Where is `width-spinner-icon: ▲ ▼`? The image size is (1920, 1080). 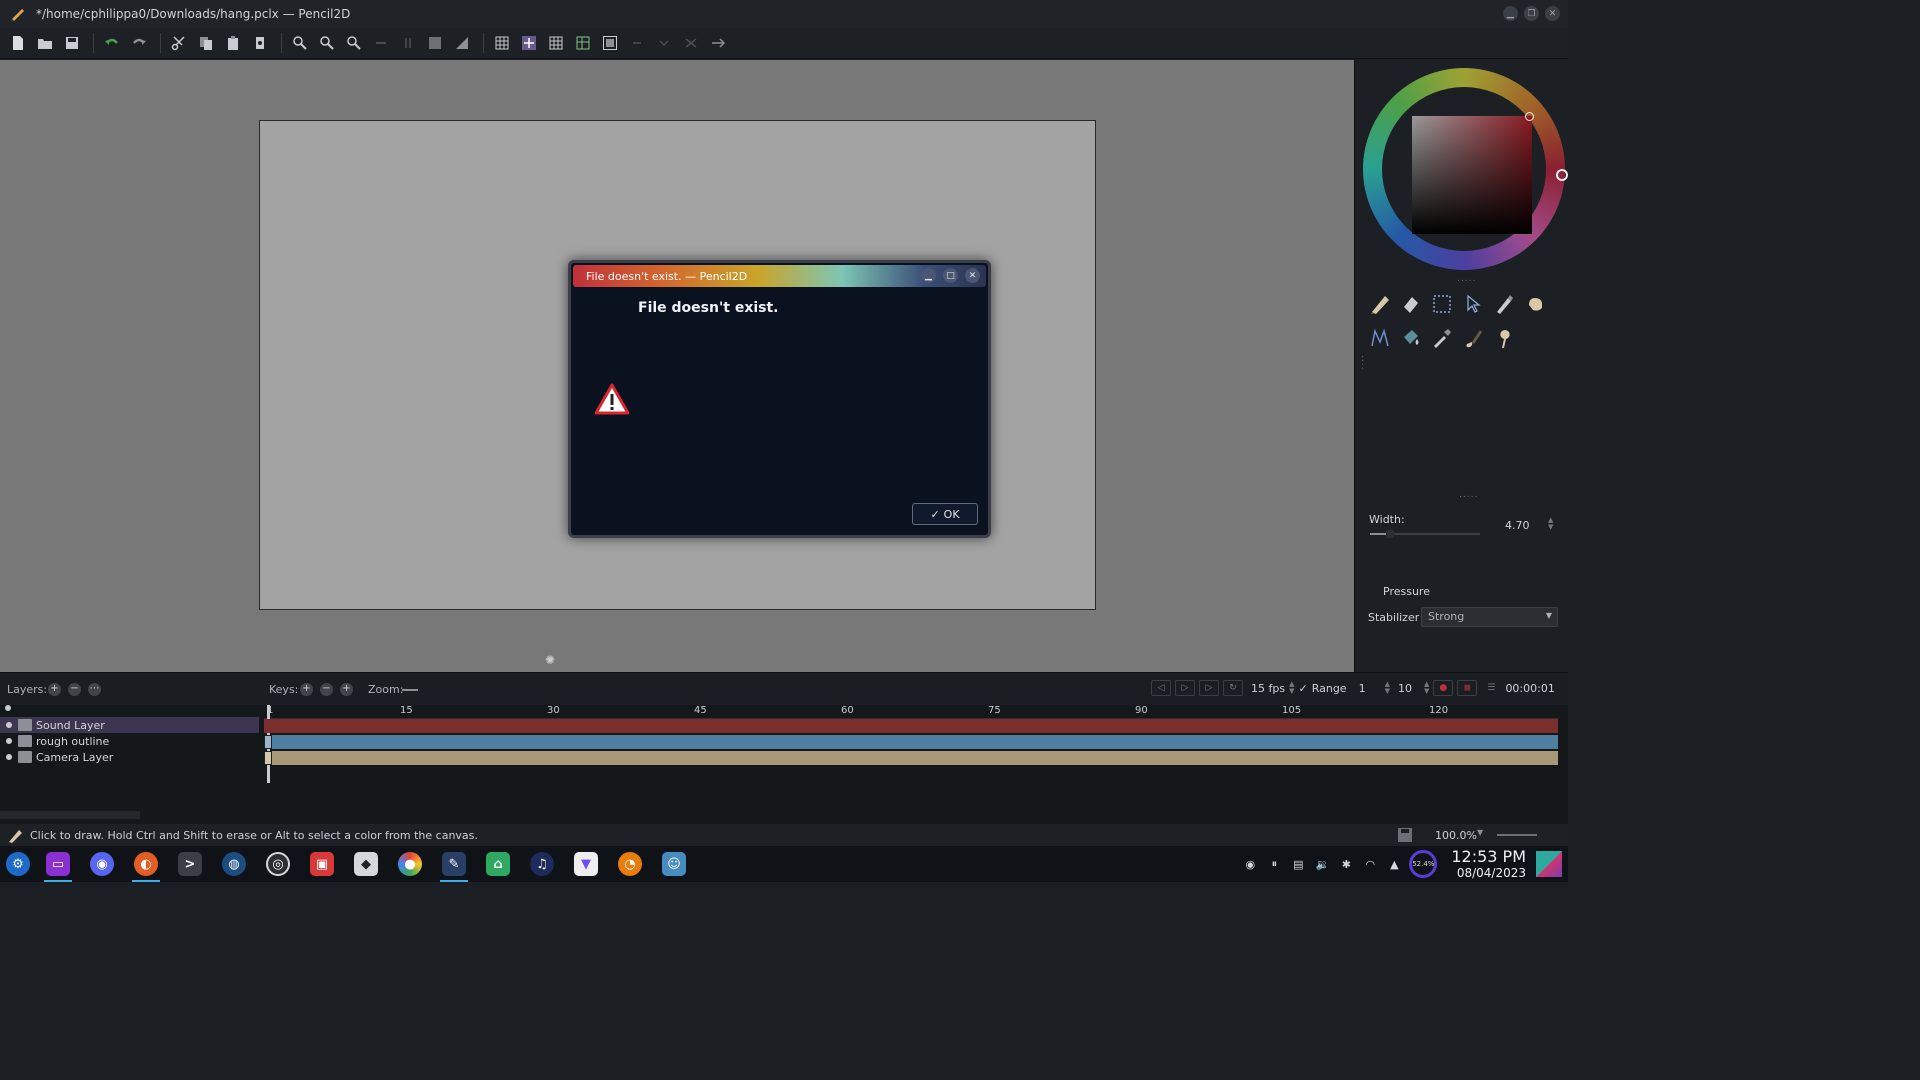 width-spinner-icon: ▲ ▼ is located at coordinates (1552, 524).